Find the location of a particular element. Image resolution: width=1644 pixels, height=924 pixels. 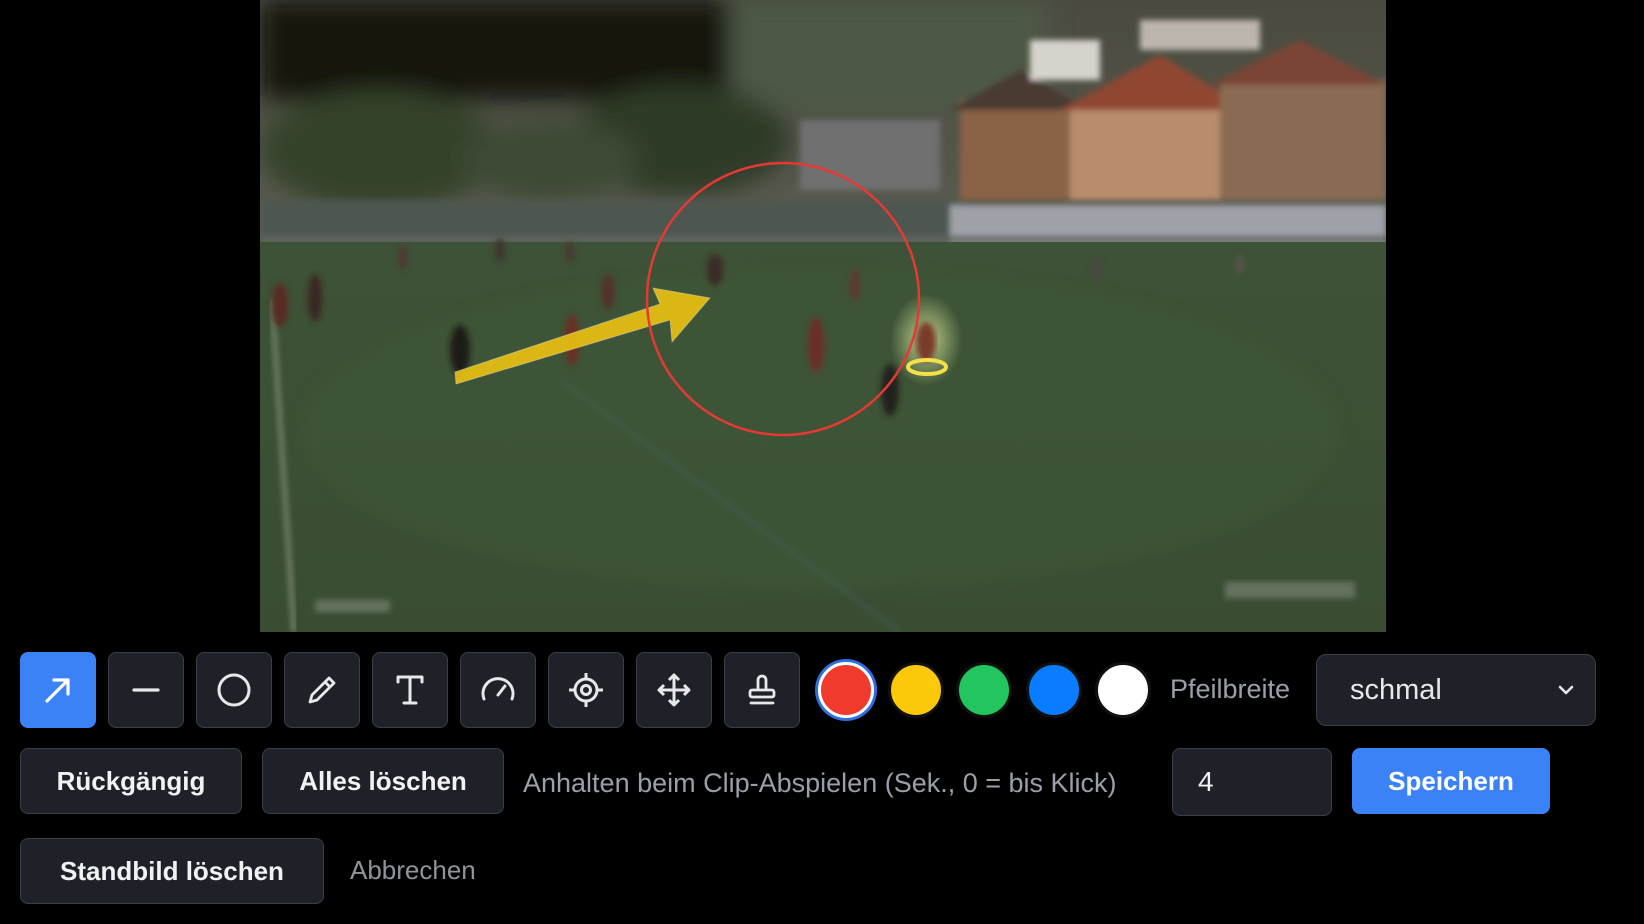

arrow-annotation is located at coordinates (582, 336).